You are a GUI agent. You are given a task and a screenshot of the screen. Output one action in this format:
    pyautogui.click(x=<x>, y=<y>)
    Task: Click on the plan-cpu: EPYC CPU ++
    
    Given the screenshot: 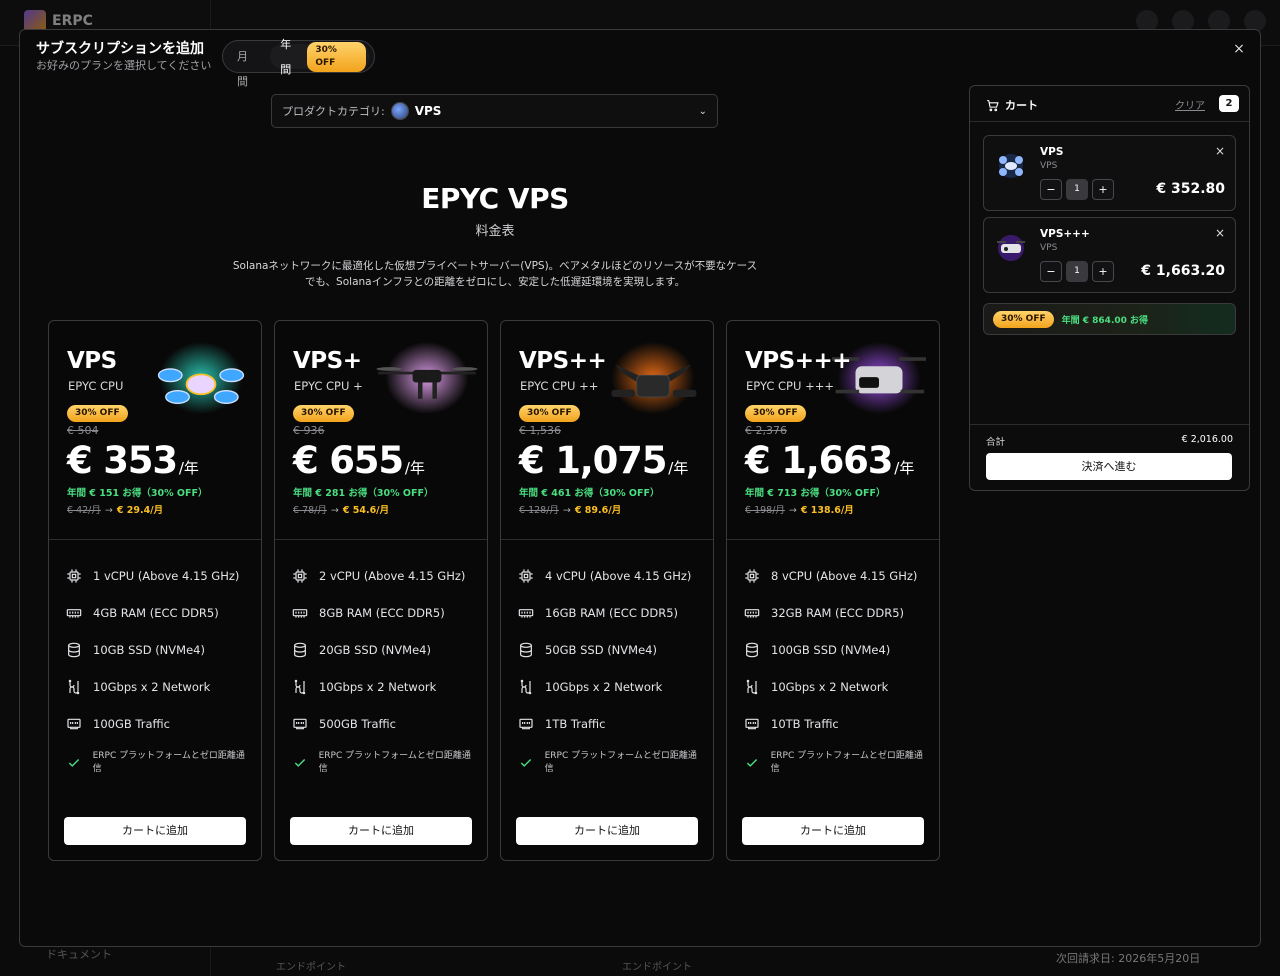 What is the action you would take?
    pyautogui.click(x=559, y=386)
    